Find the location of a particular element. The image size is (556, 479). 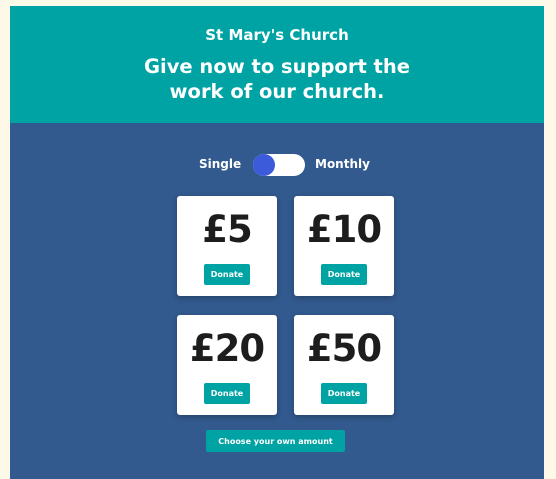

donation-amount: £5 is located at coordinates (227, 229).